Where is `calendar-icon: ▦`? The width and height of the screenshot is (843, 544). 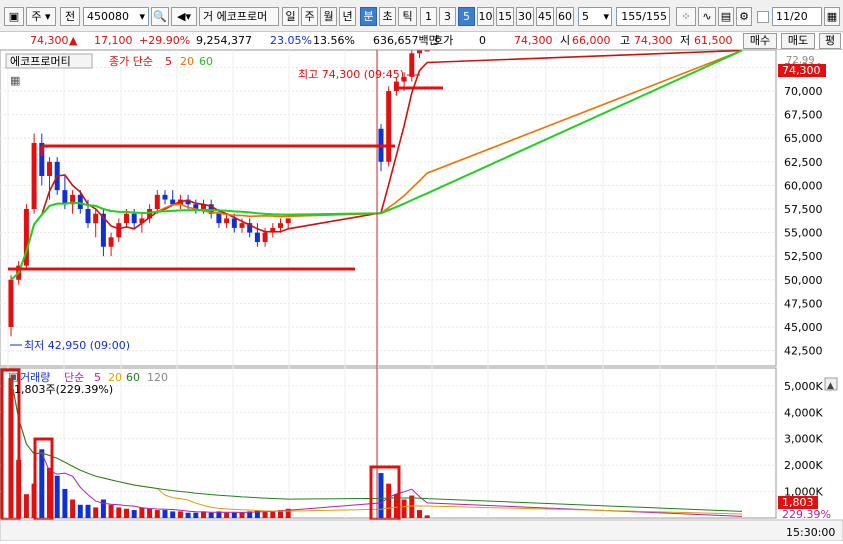
calendar-icon: ▦ is located at coordinates (832, 16).